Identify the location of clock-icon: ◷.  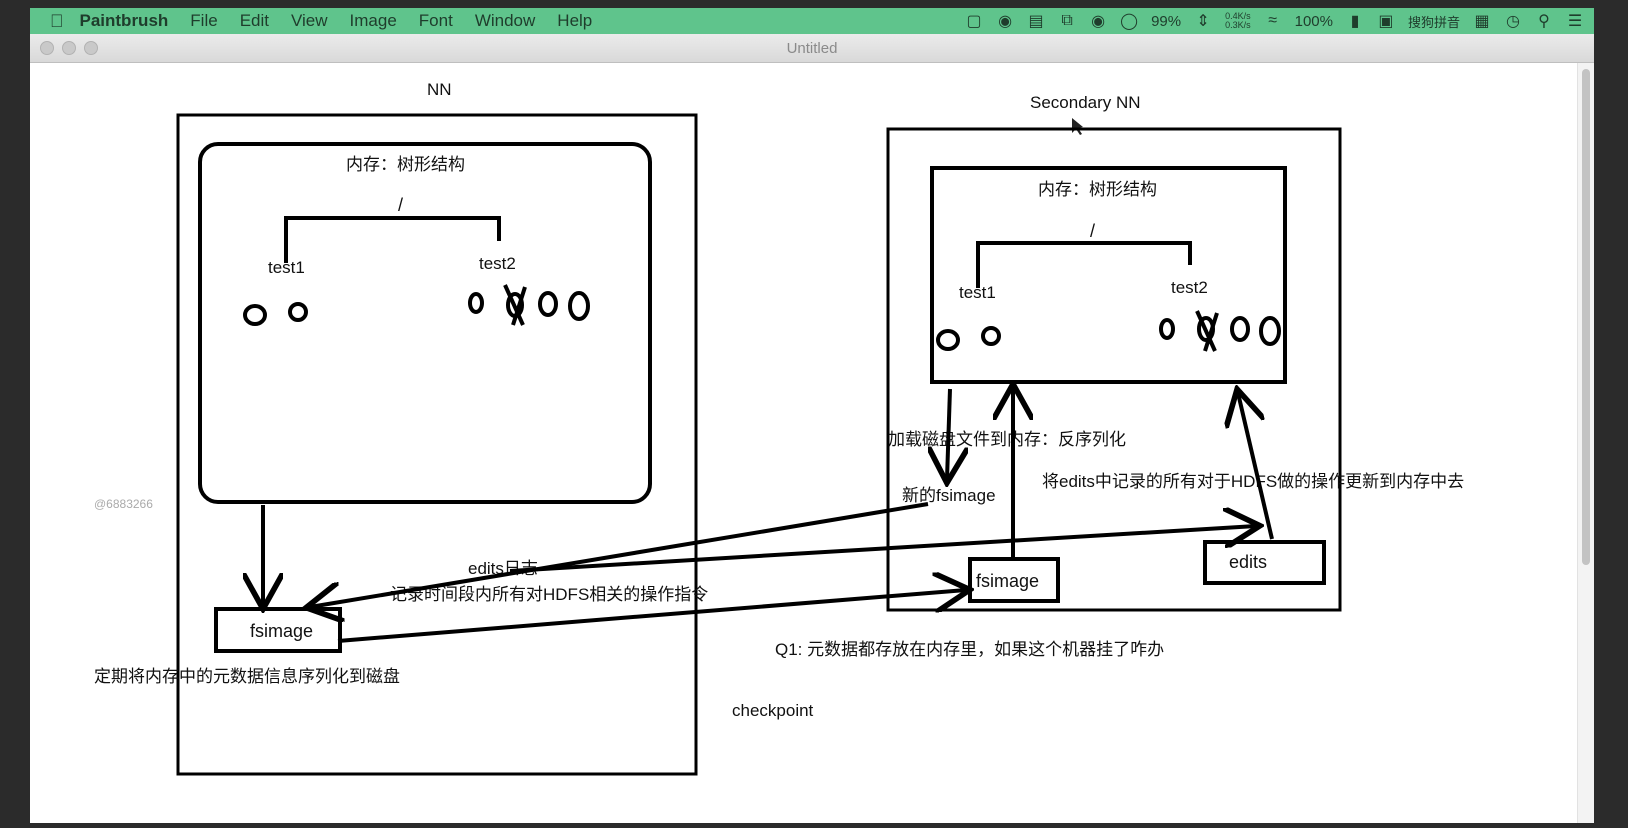
(1513, 21).